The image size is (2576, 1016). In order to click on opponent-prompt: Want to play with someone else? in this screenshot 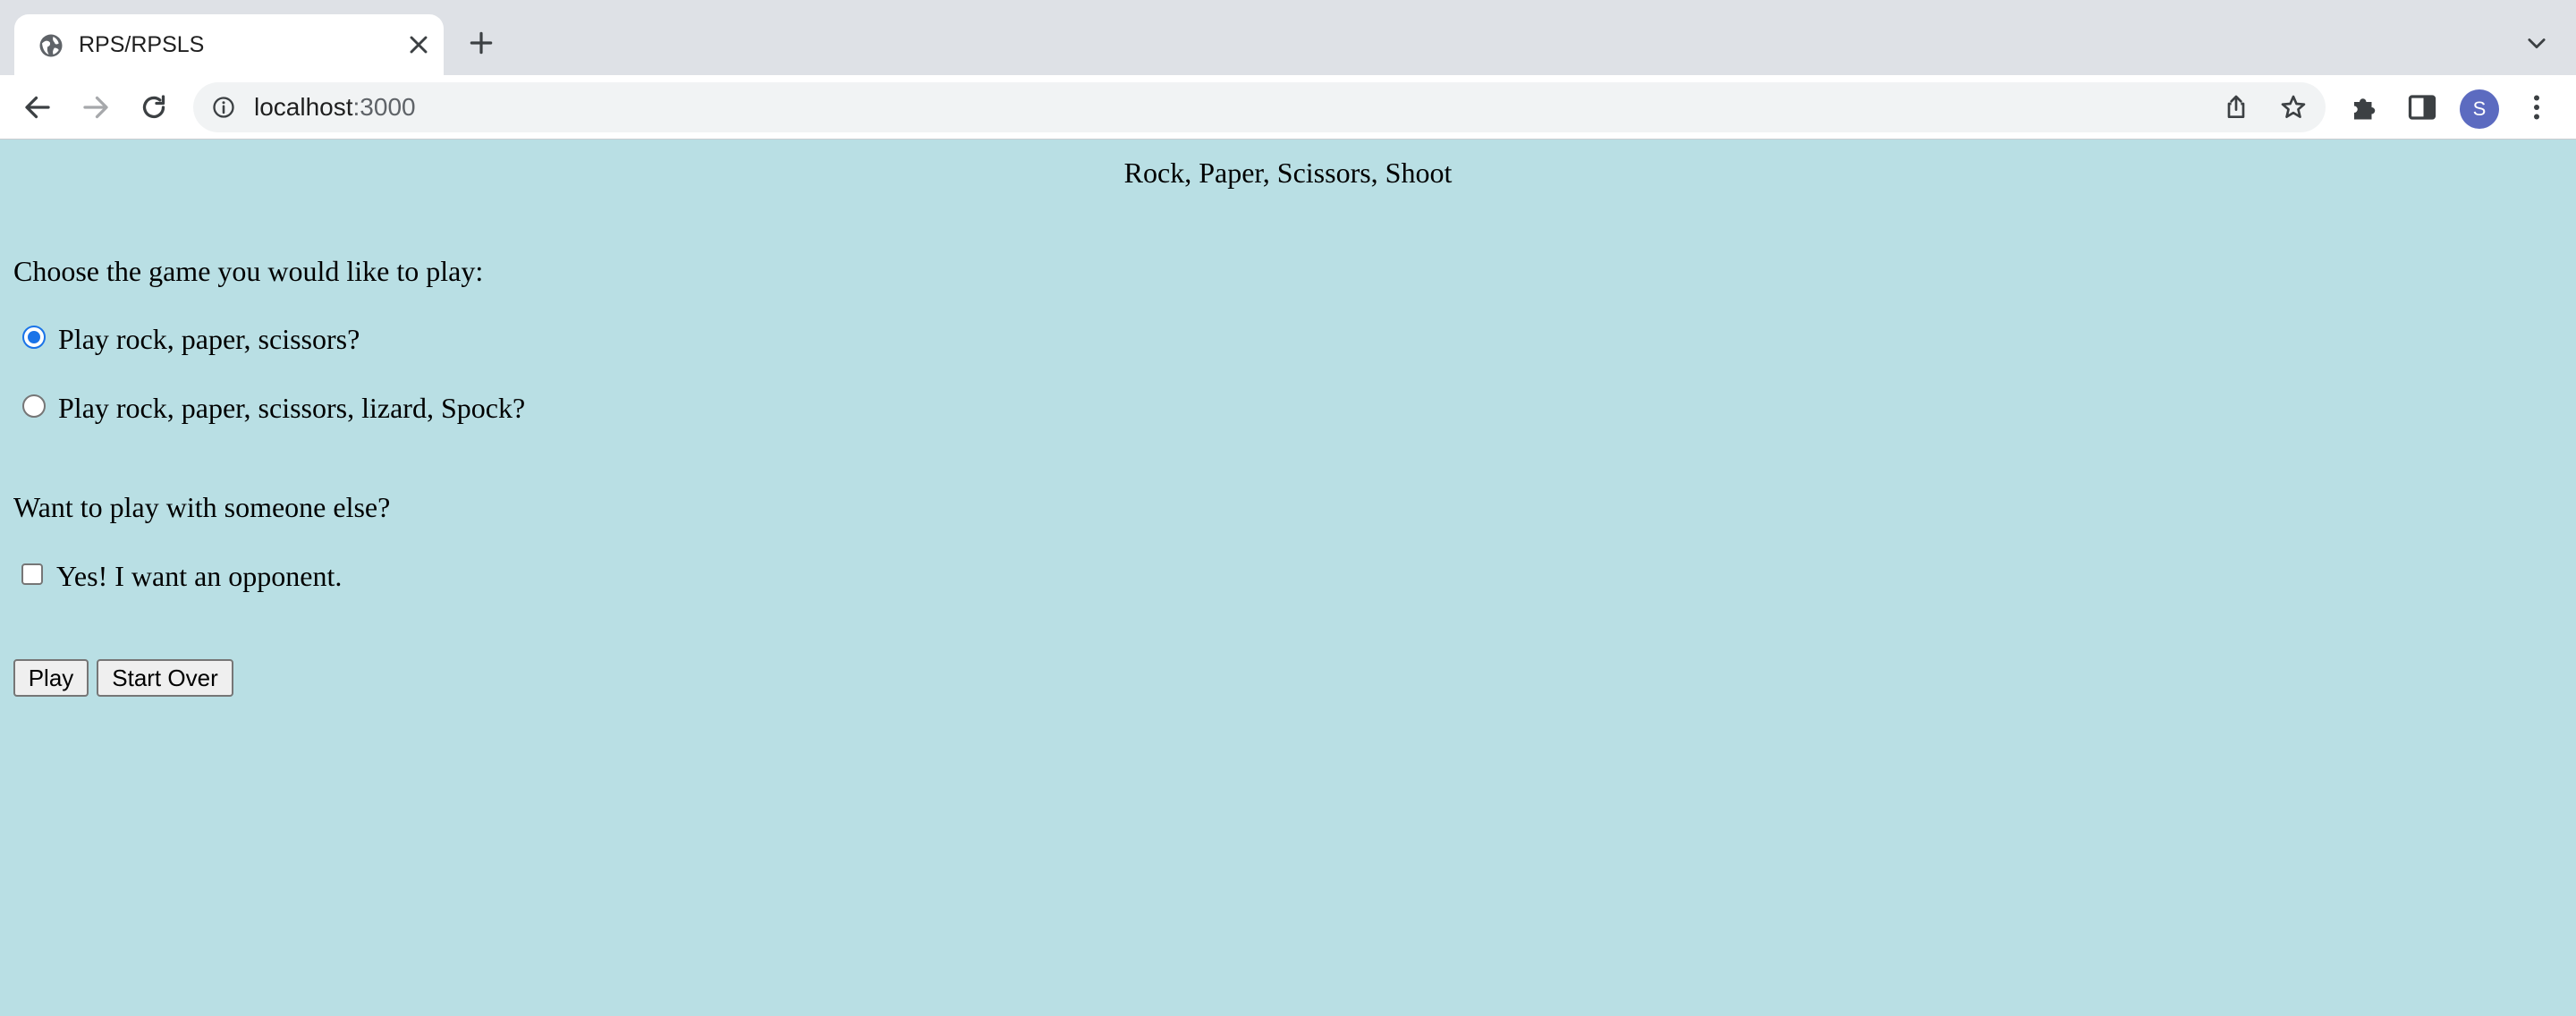, I will do `click(202, 507)`.